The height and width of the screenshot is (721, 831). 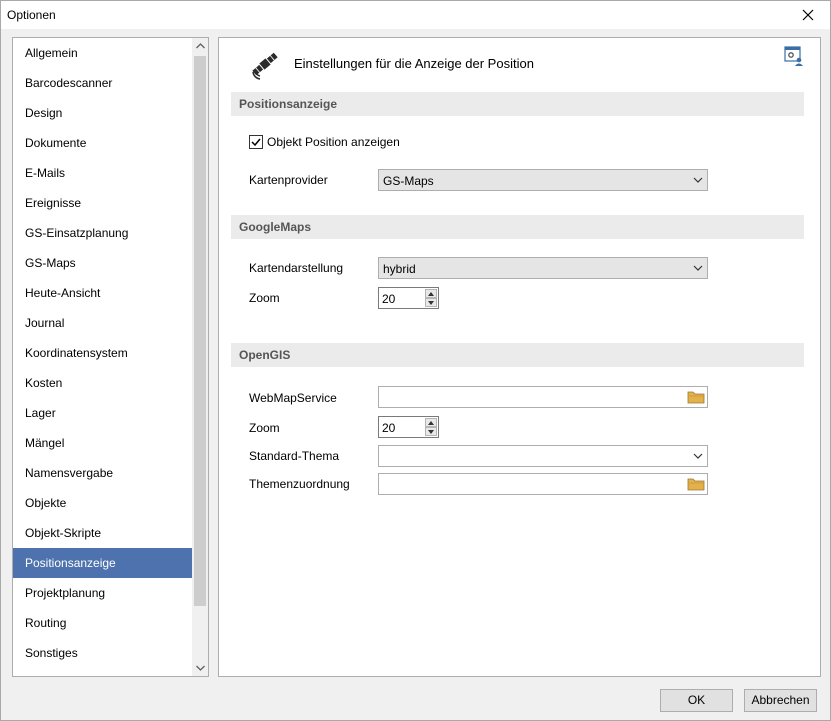 What do you see at coordinates (103, 443) in the screenshot?
I see `nav-item: Mängel` at bounding box center [103, 443].